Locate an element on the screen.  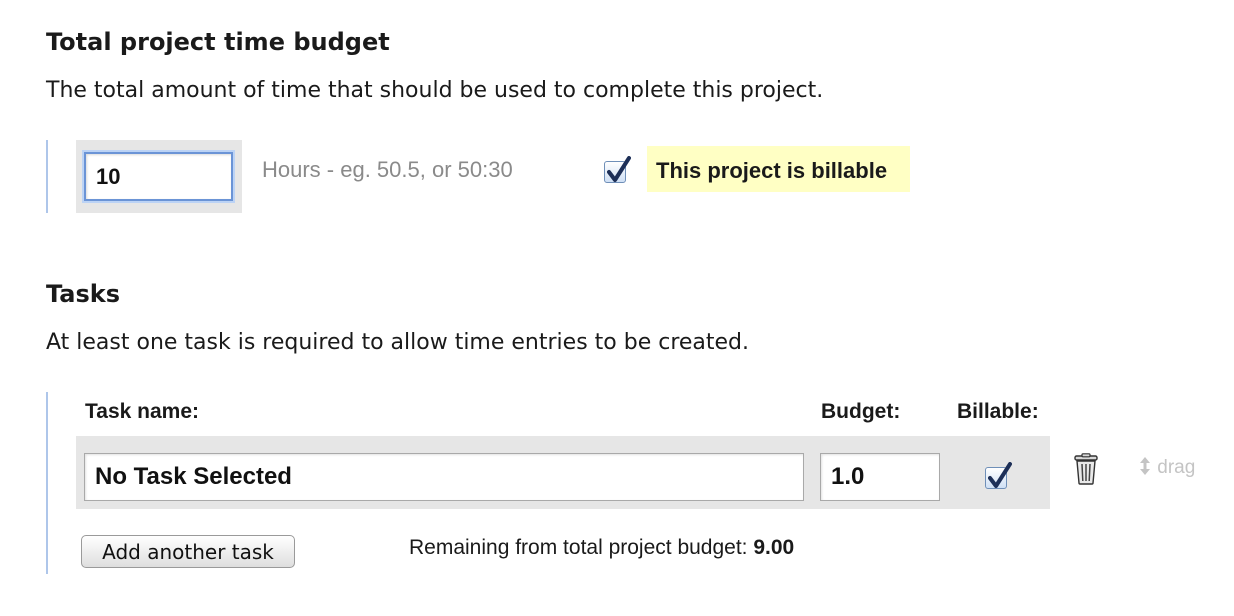
billable-column-header: Billable: is located at coordinates (998, 411).